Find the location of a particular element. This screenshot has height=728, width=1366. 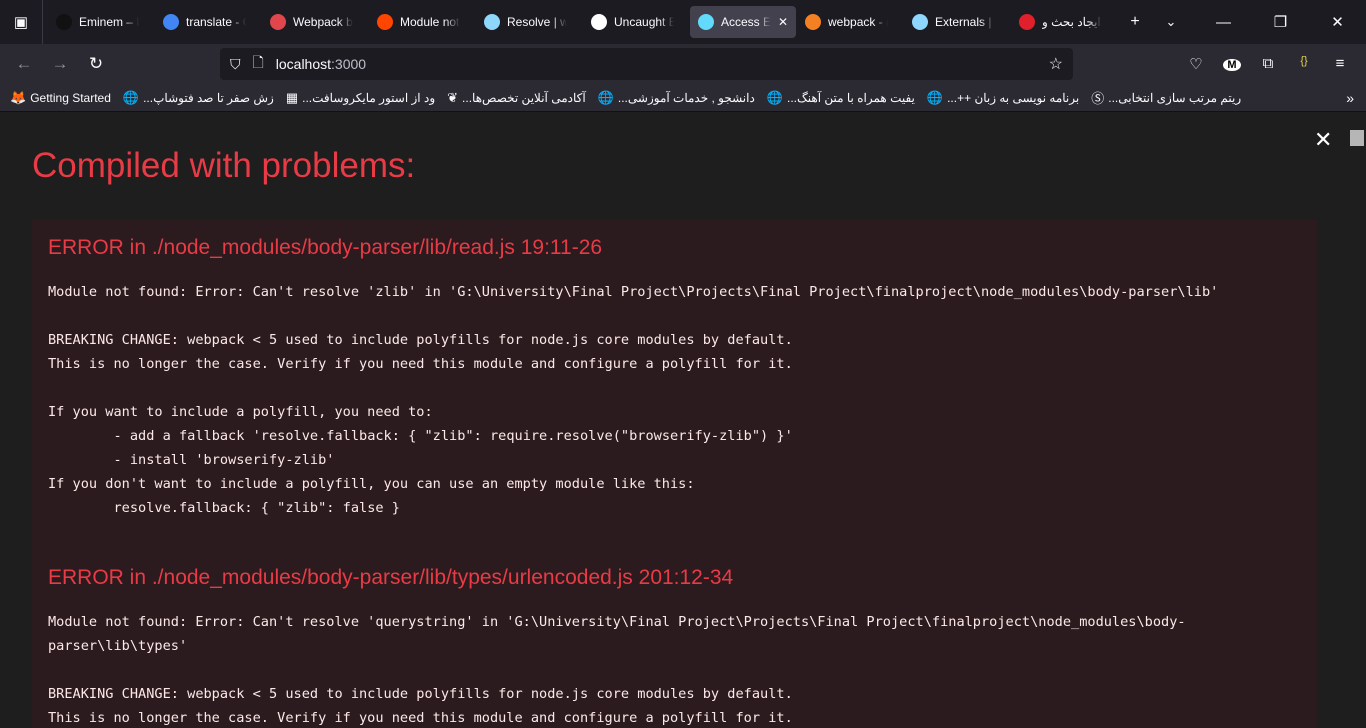

tab: translate - G is located at coordinates (208, 22).